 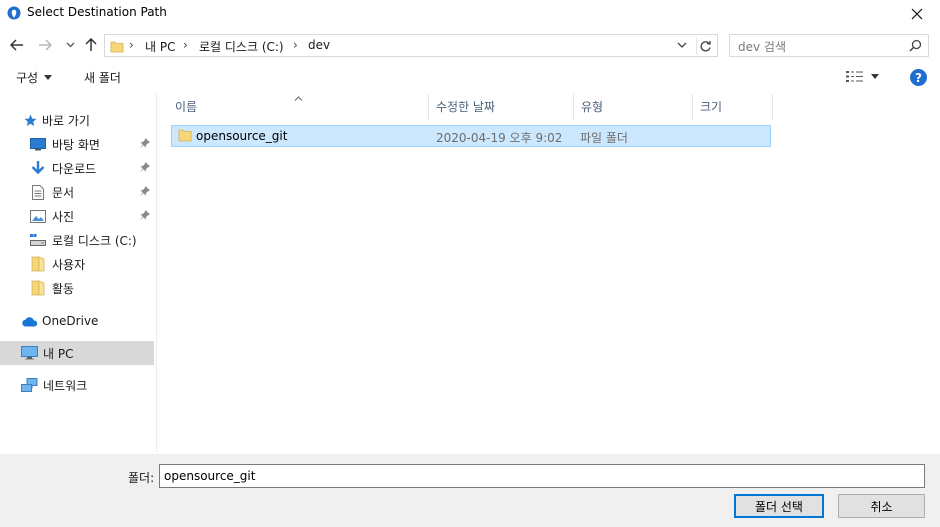 What do you see at coordinates (38, 240) in the screenshot?
I see `drive-icon` at bounding box center [38, 240].